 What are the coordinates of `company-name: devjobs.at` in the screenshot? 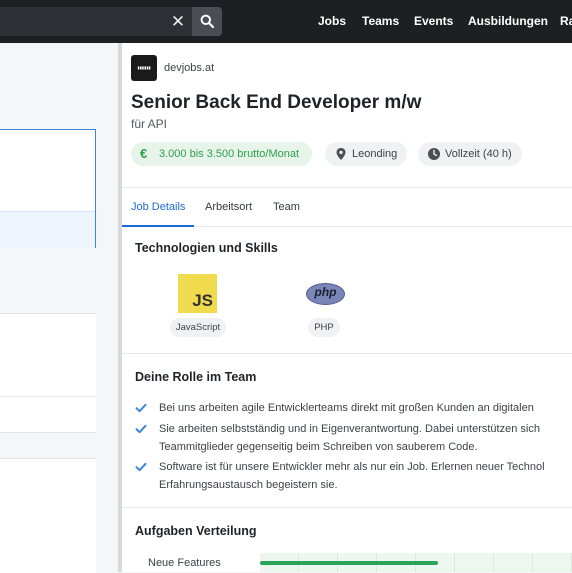 It's located at (189, 68).